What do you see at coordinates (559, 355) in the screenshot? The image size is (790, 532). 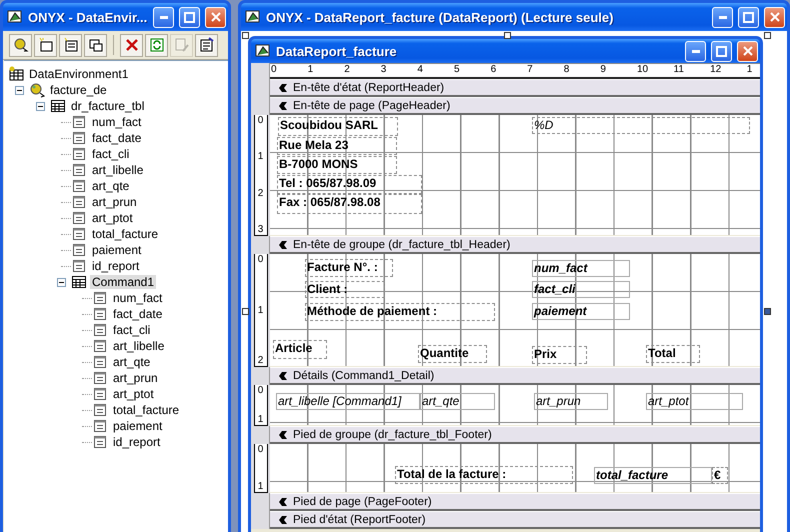 I see `report-label: Prix` at bounding box center [559, 355].